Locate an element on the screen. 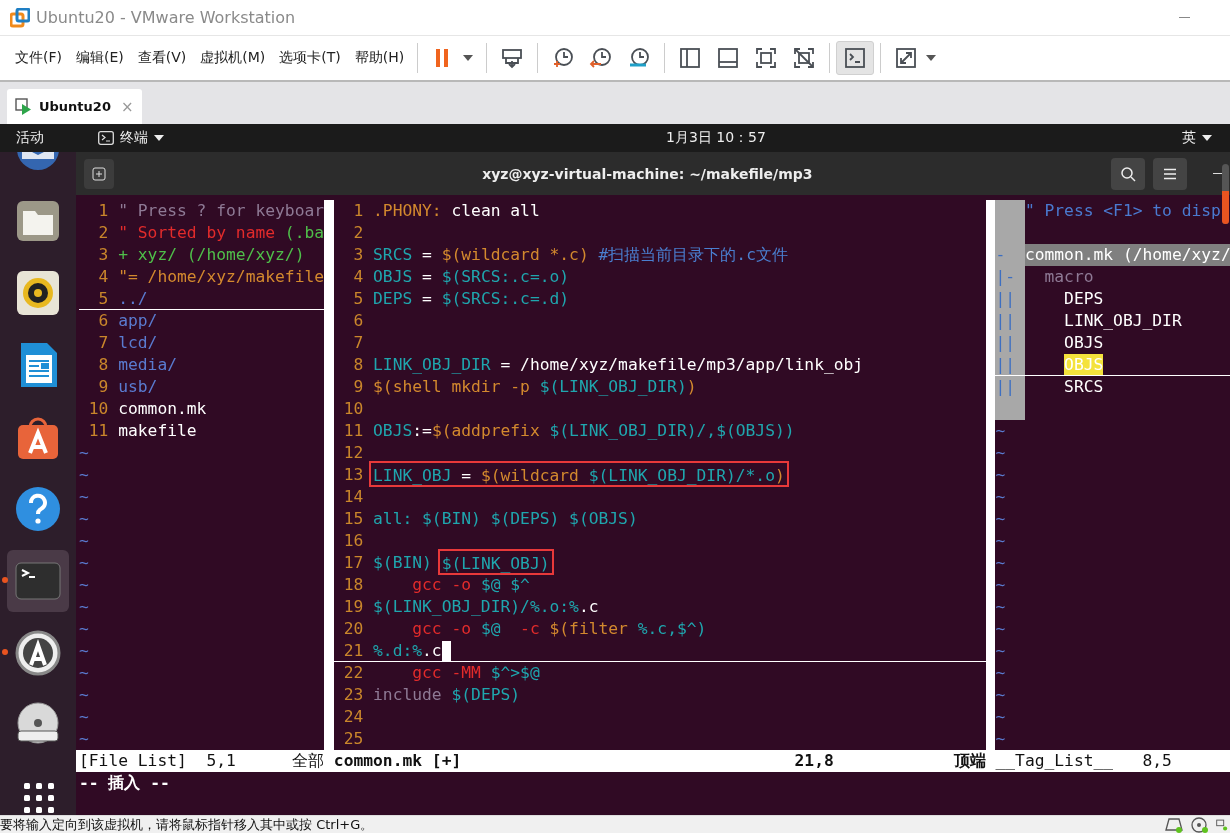  new-tab-button is located at coordinates (99, 173).